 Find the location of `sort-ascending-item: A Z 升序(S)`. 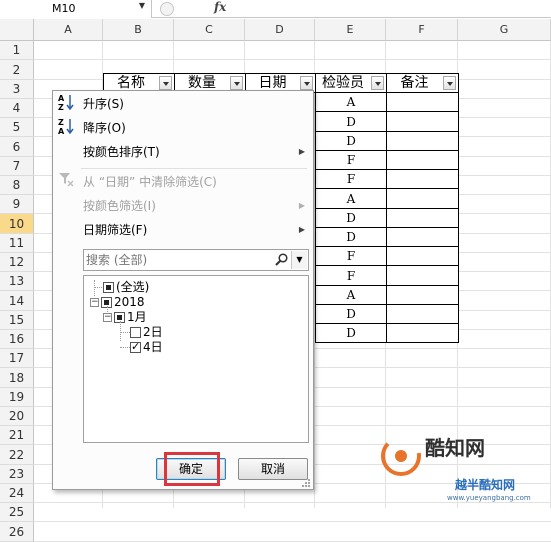

sort-ascending-item: A Z 升序(S) is located at coordinates (183, 104).